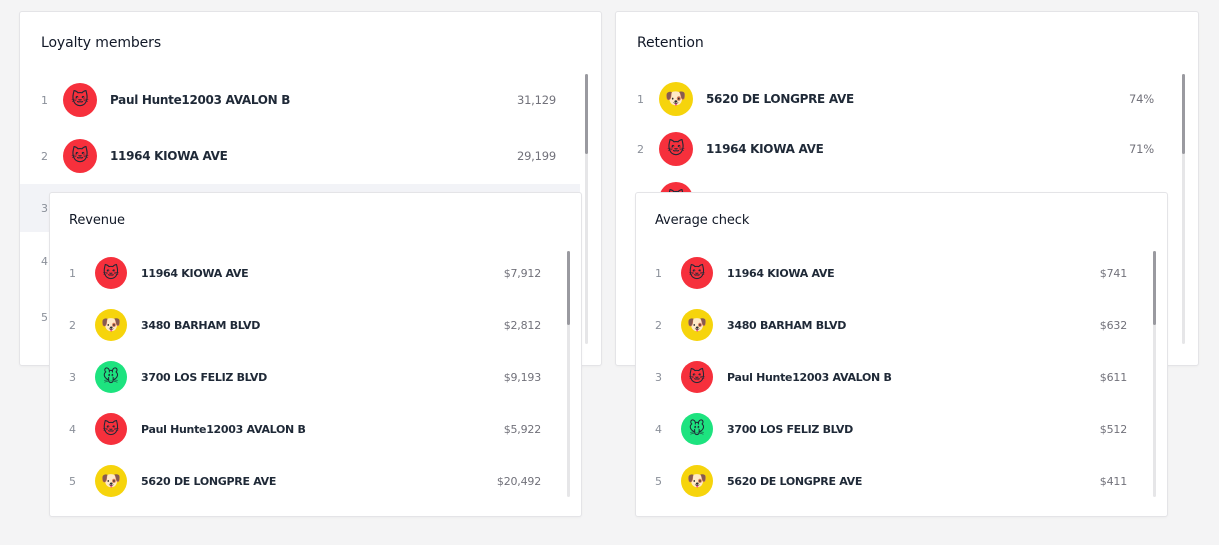  What do you see at coordinates (1113, 429) in the screenshot?
I see `average-check-value: $512` at bounding box center [1113, 429].